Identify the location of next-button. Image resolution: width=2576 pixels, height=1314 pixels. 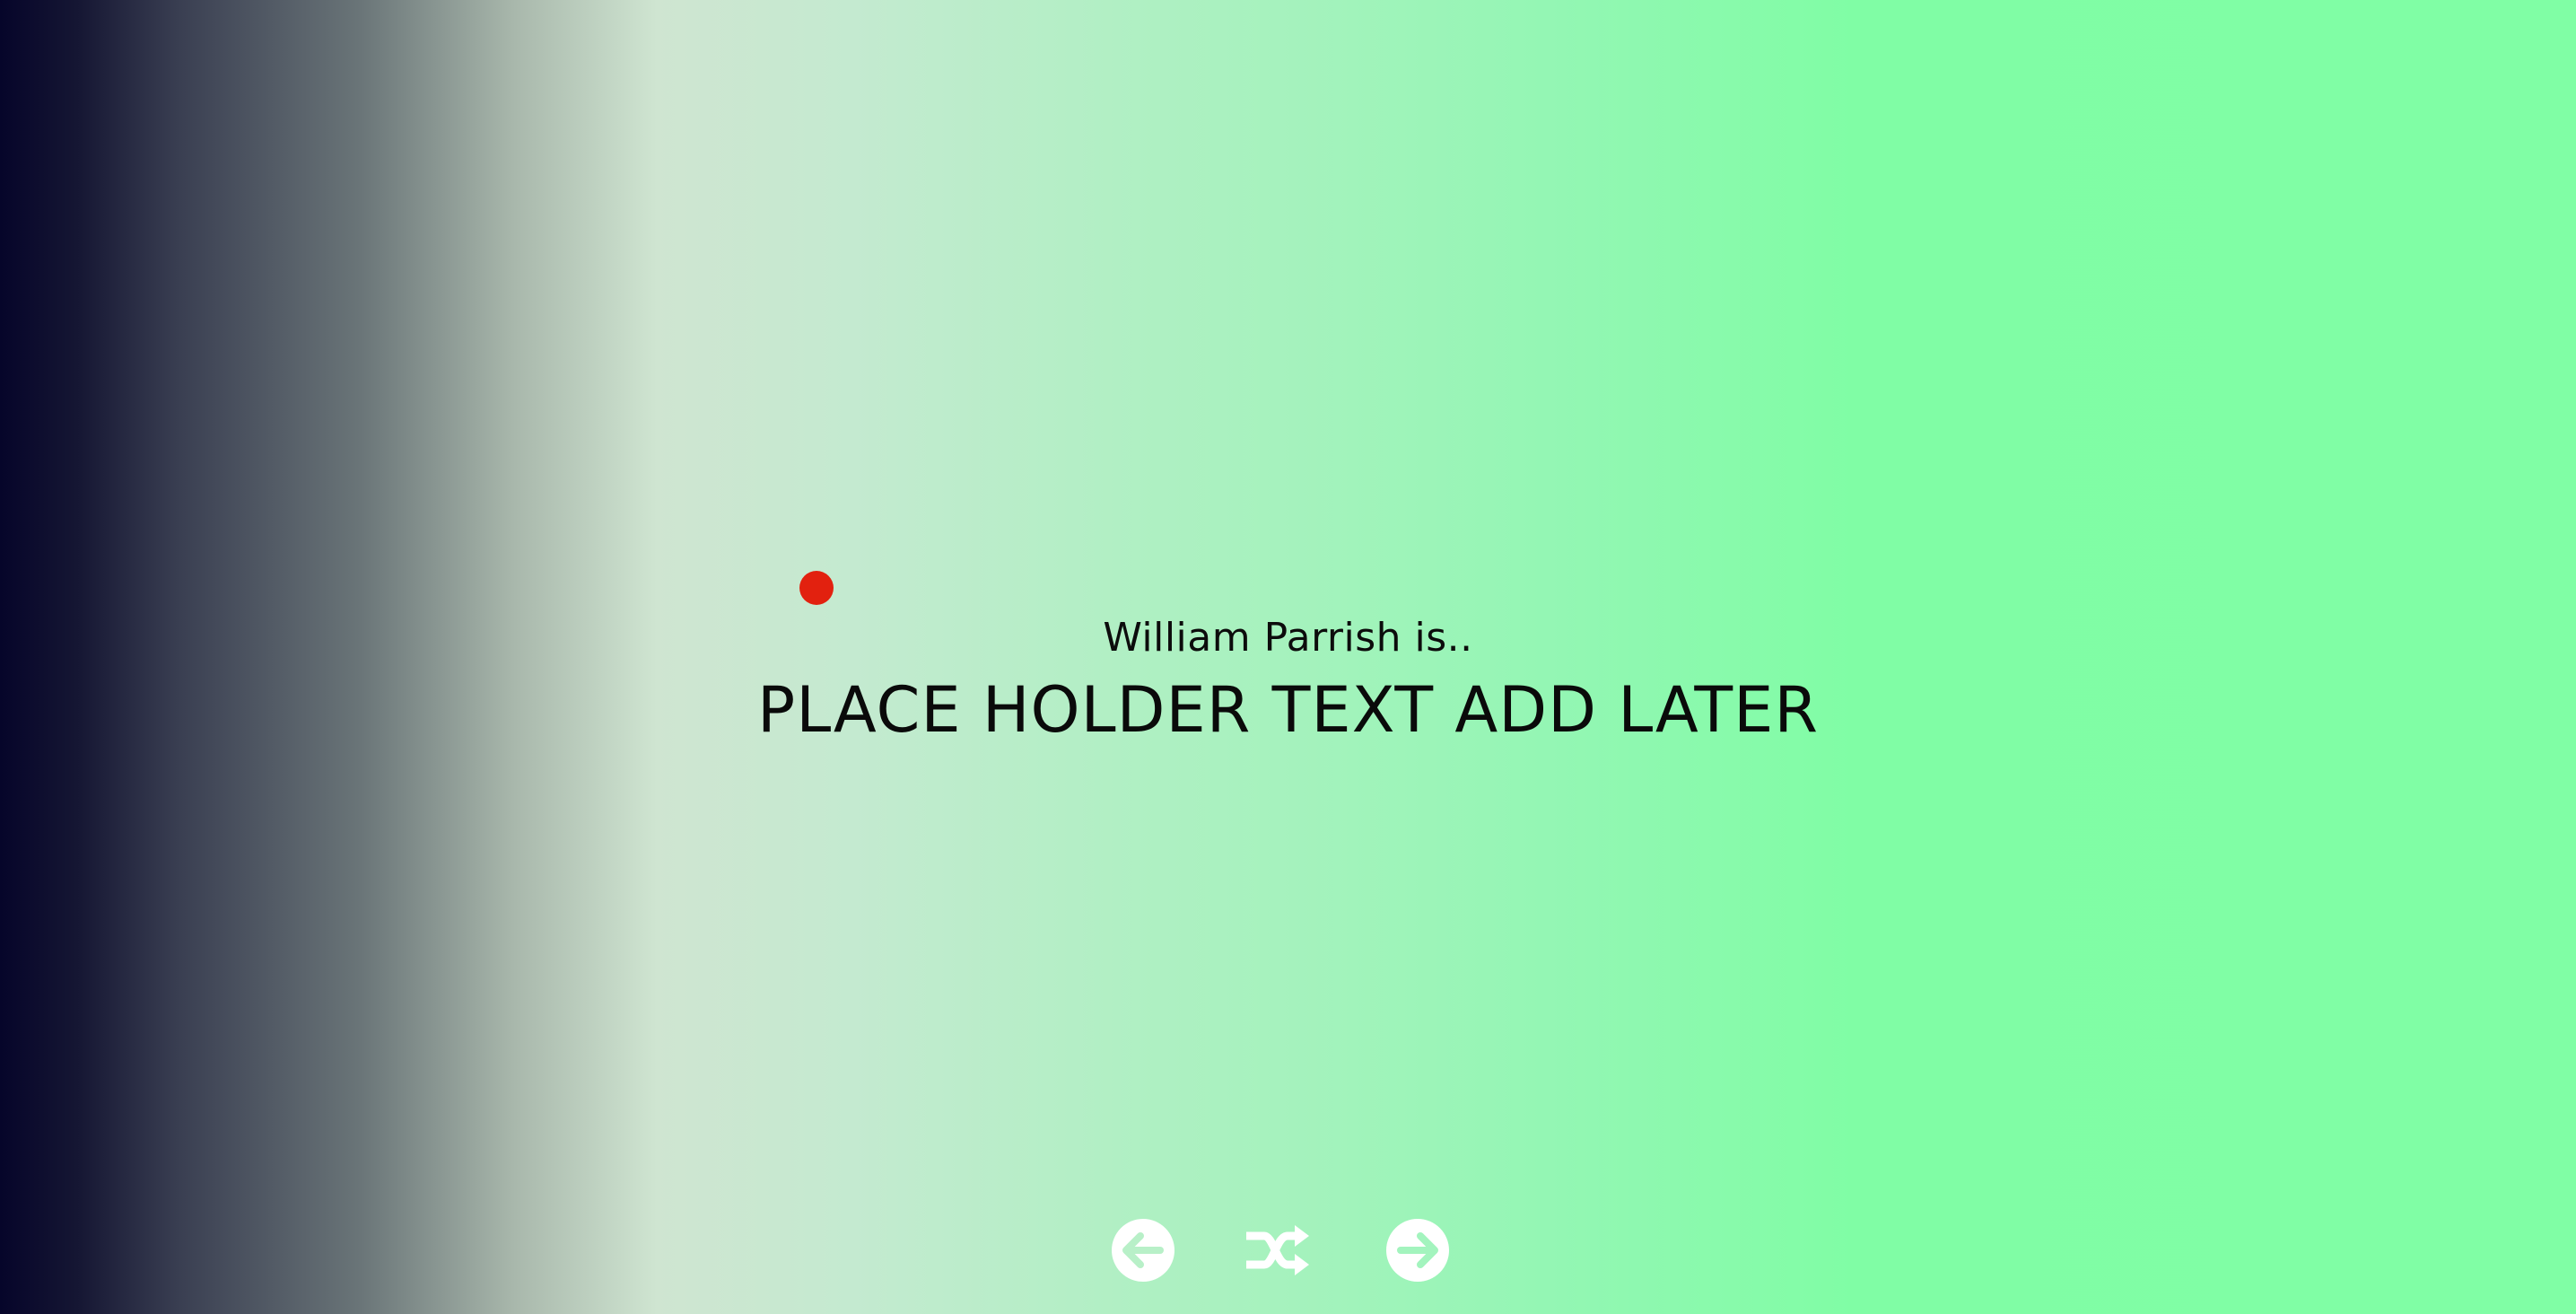
(1417, 1250).